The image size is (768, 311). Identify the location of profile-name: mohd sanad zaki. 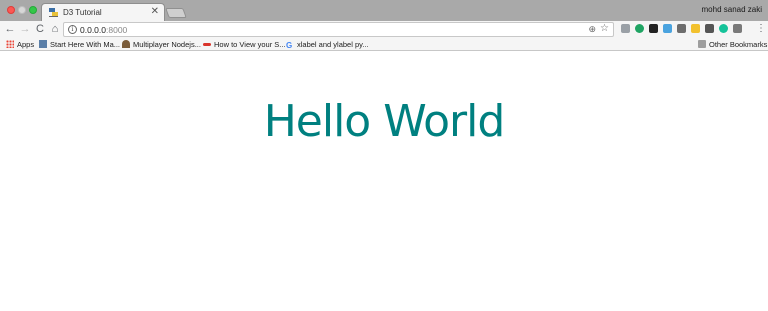
(732, 9).